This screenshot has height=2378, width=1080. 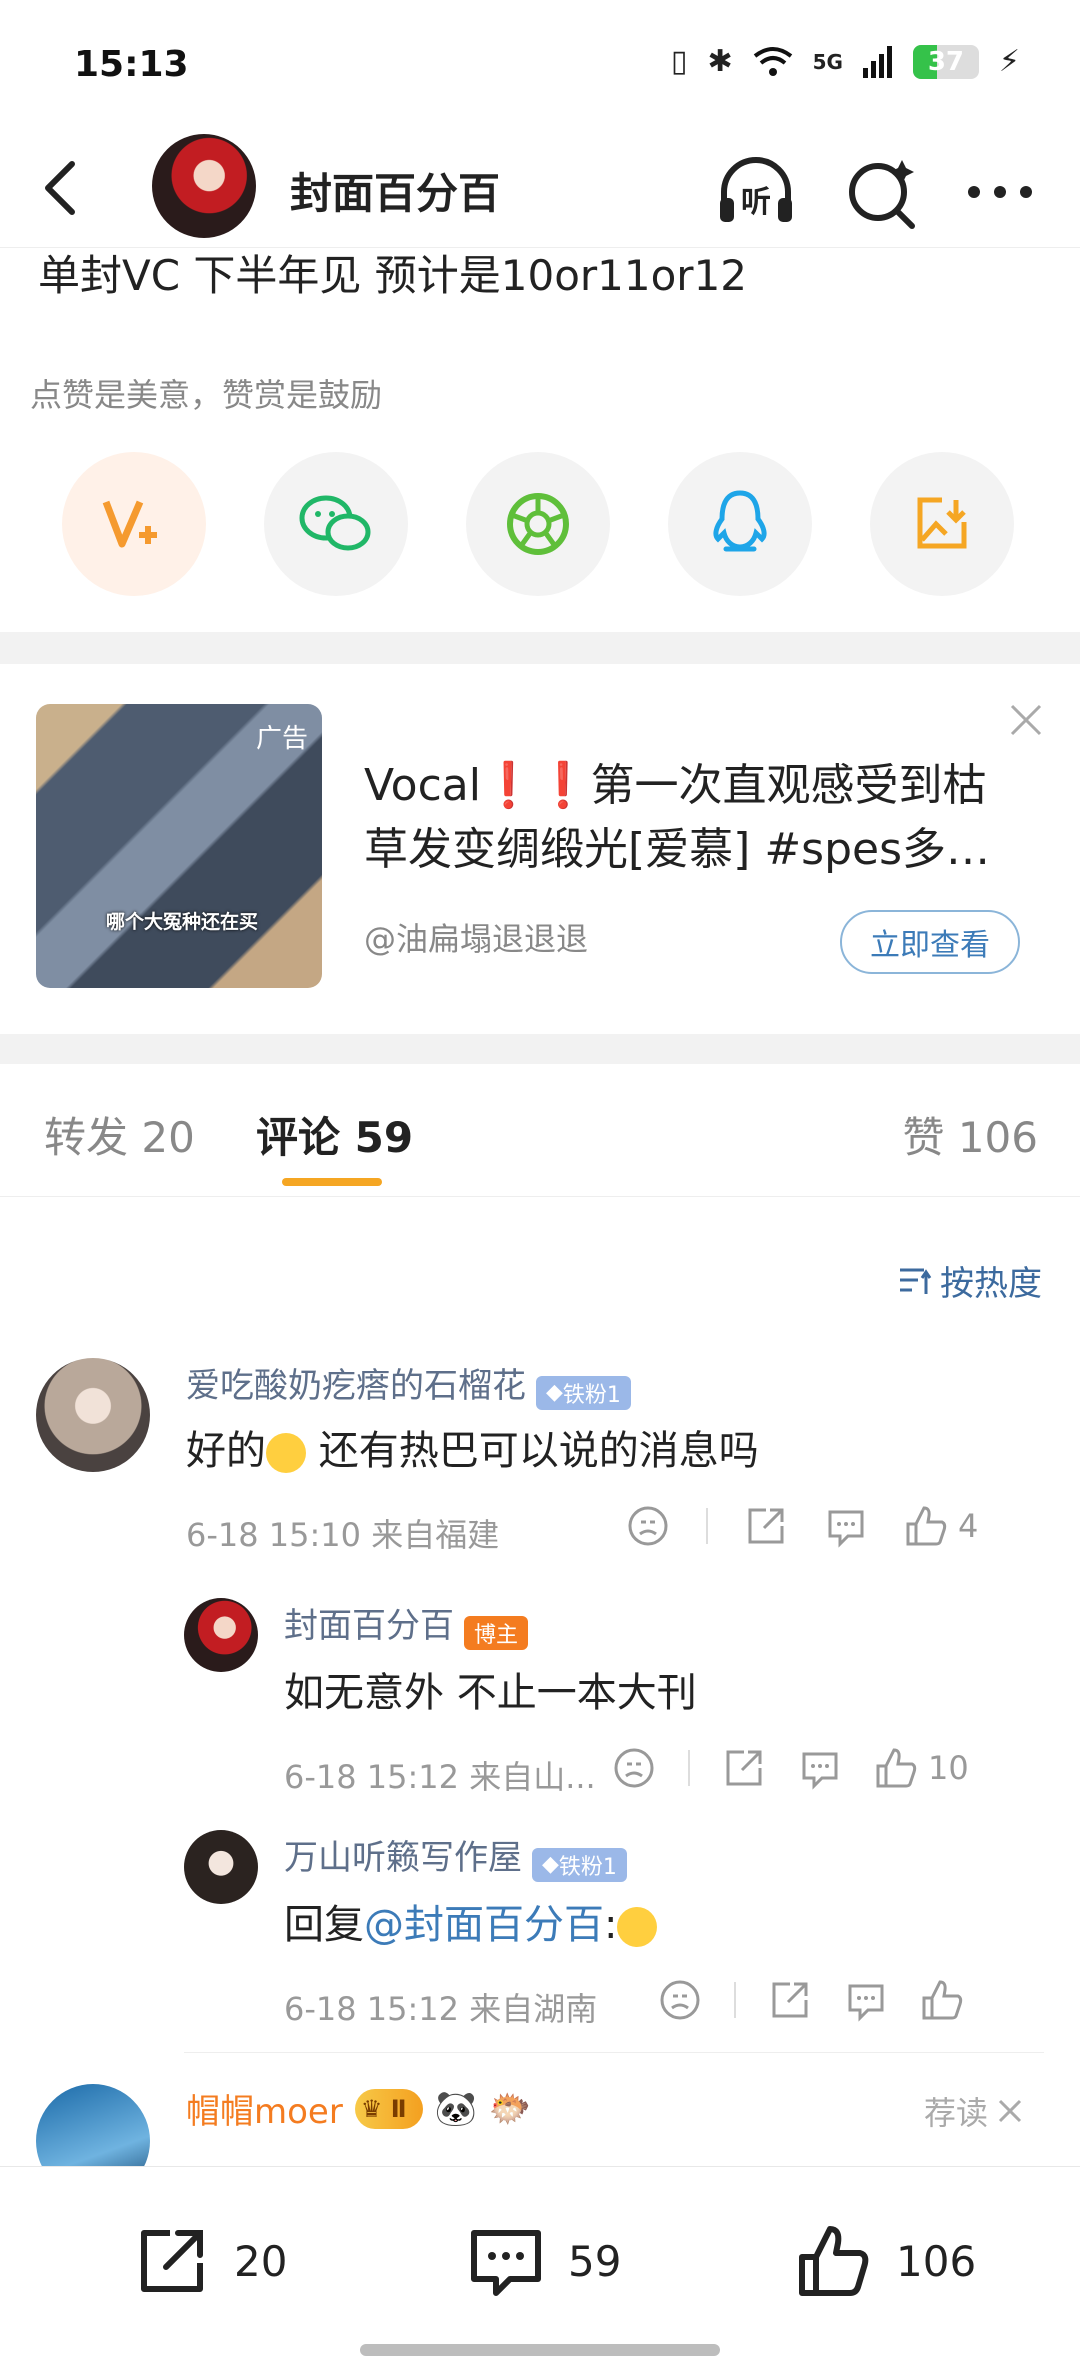 I want to click on like-count: 106, so click(x=936, y=2261).